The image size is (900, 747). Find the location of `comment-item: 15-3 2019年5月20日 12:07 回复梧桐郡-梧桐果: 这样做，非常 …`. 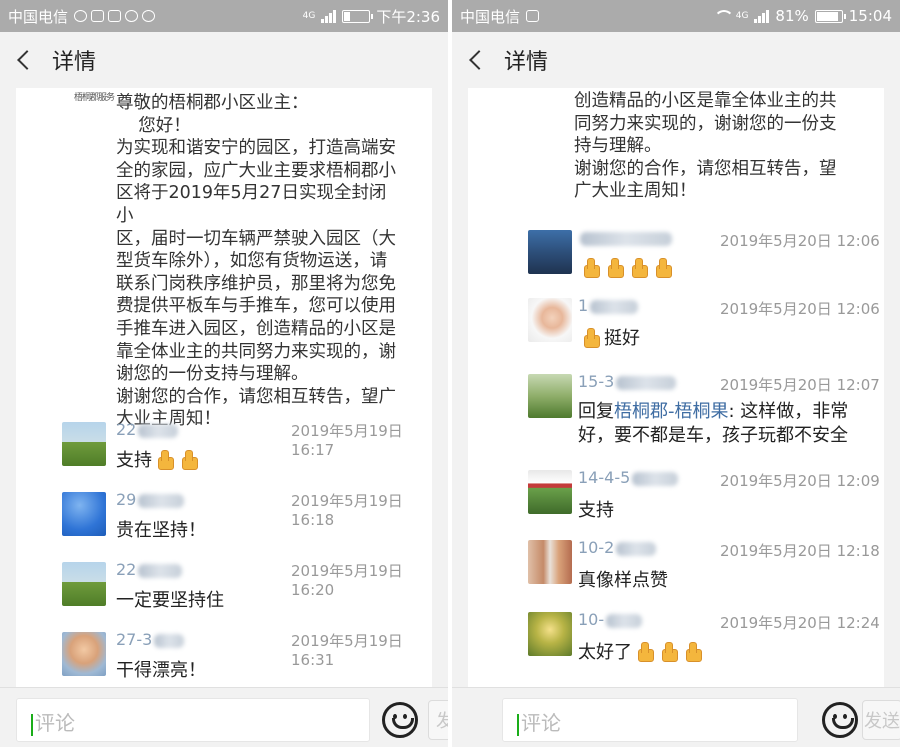

comment-item: 15-3 2019年5月20日 12:07 回复梧桐郡-梧桐果: 这样做，非常 … is located at coordinates (676, 416).